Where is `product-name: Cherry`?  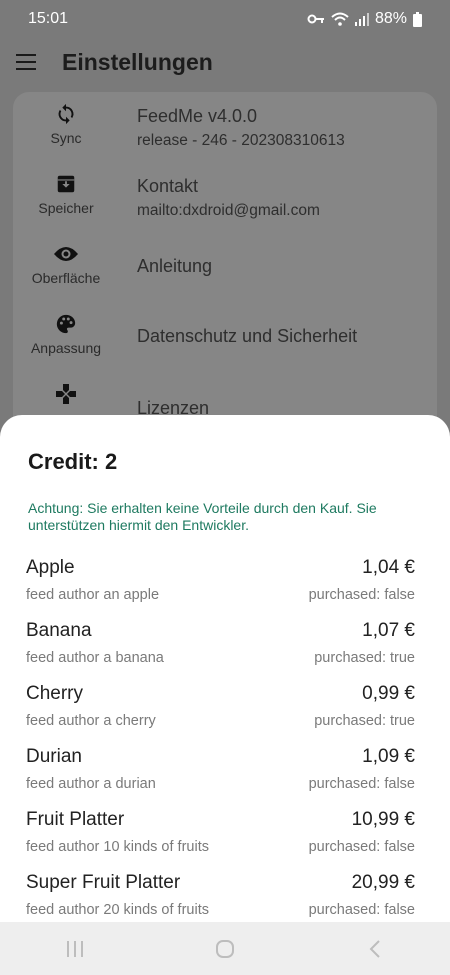 product-name: Cherry is located at coordinates (55, 693).